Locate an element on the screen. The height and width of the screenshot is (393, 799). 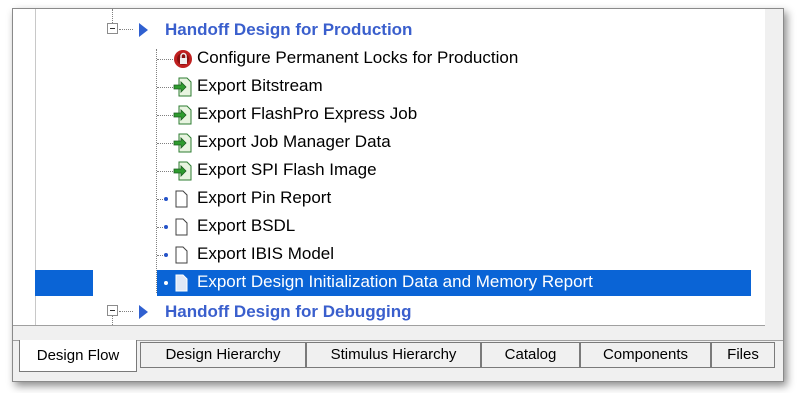
selection-highlight is located at coordinates (64, 283).